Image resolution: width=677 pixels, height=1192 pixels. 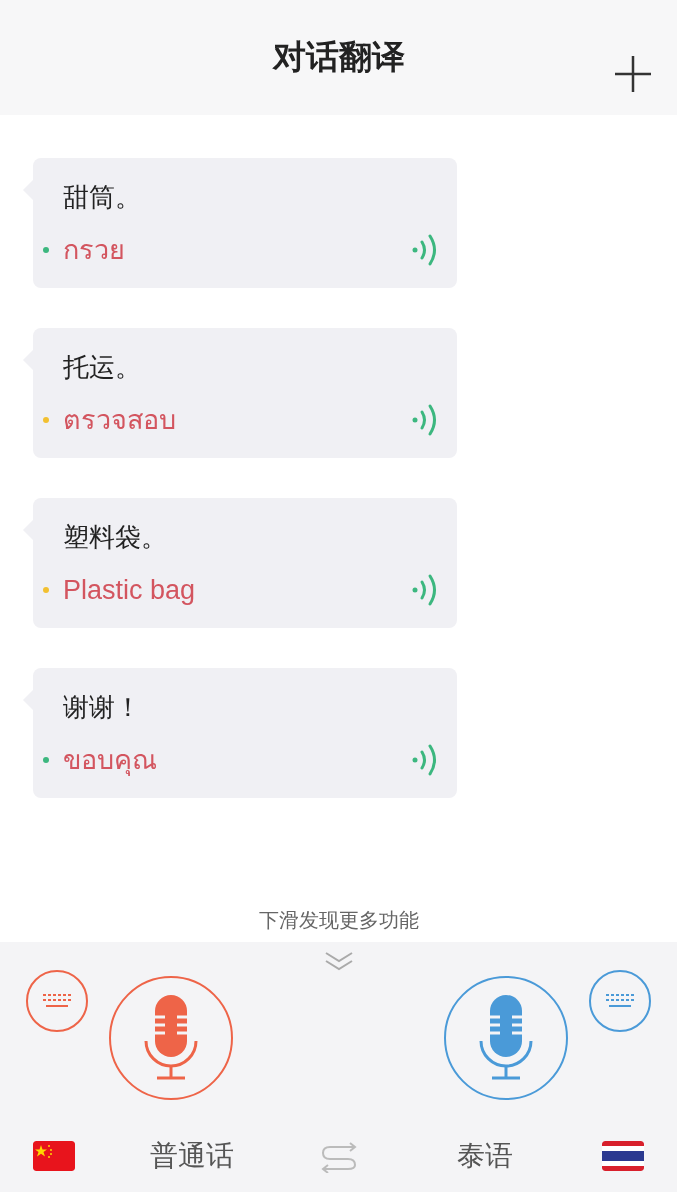 What do you see at coordinates (338, 920) in the screenshot?
I see `hint-text: 下滑发现更多功能` at bounding box center [338, 920].